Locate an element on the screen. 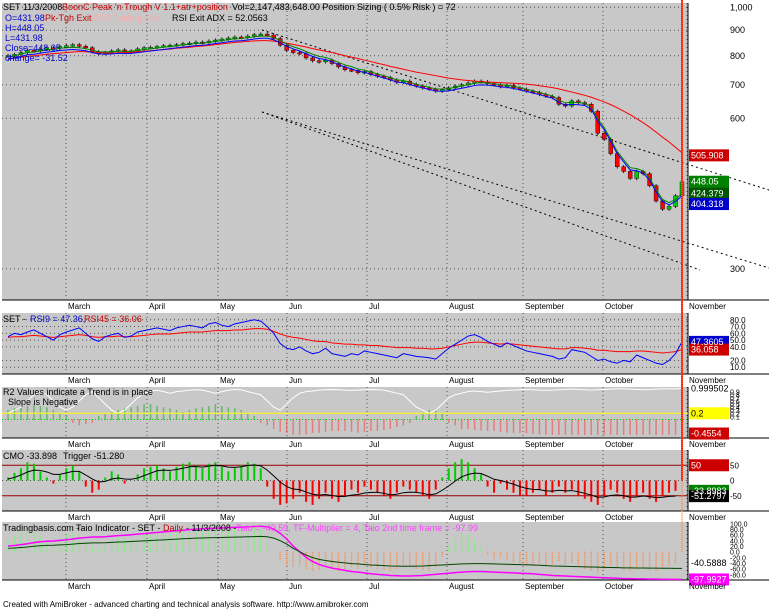 This screenshot has width=769, height=613. r2-value-label: -0.4554 is located at coordinates (706, 434).